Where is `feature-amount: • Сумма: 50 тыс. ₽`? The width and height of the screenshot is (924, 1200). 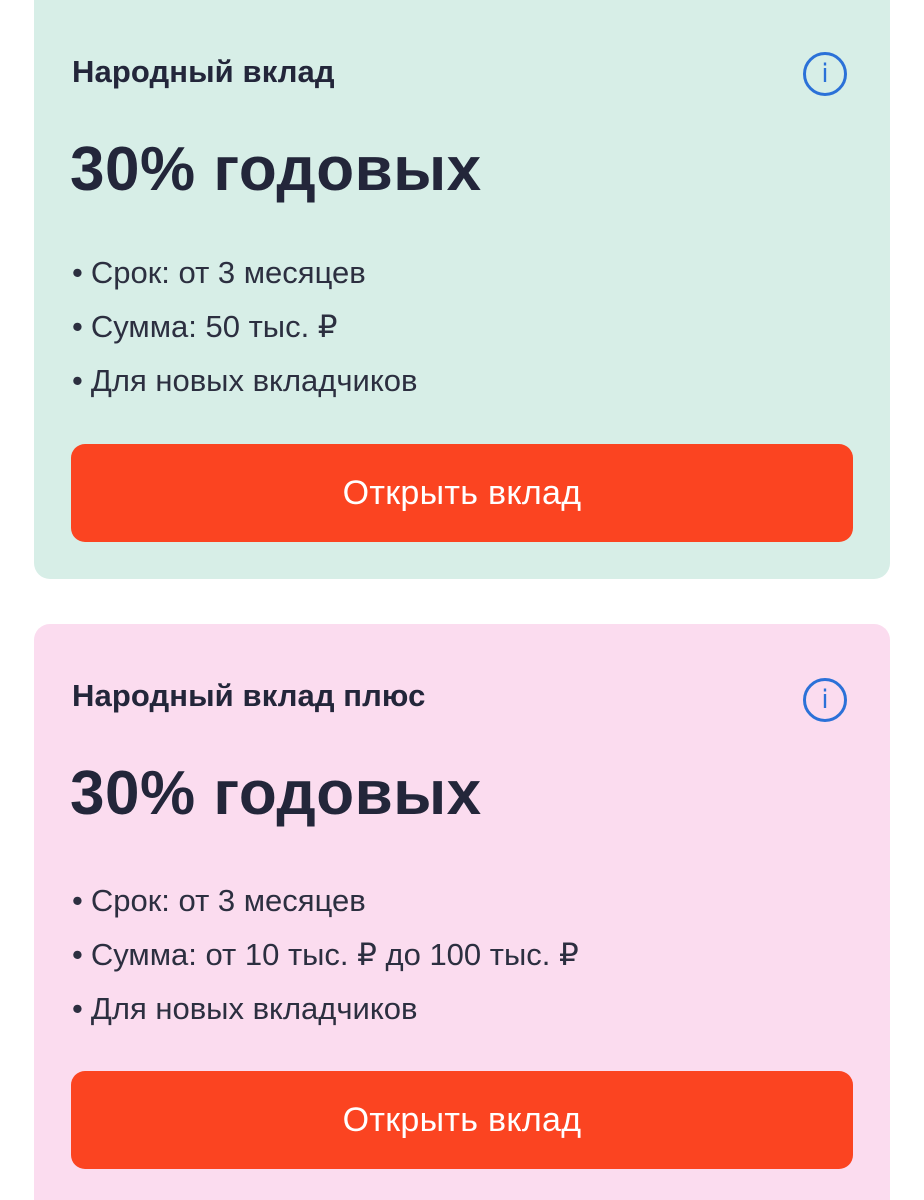 feature-amount: • Сумма: 50 тыс. ₽ is located at coordinates (244, 327).